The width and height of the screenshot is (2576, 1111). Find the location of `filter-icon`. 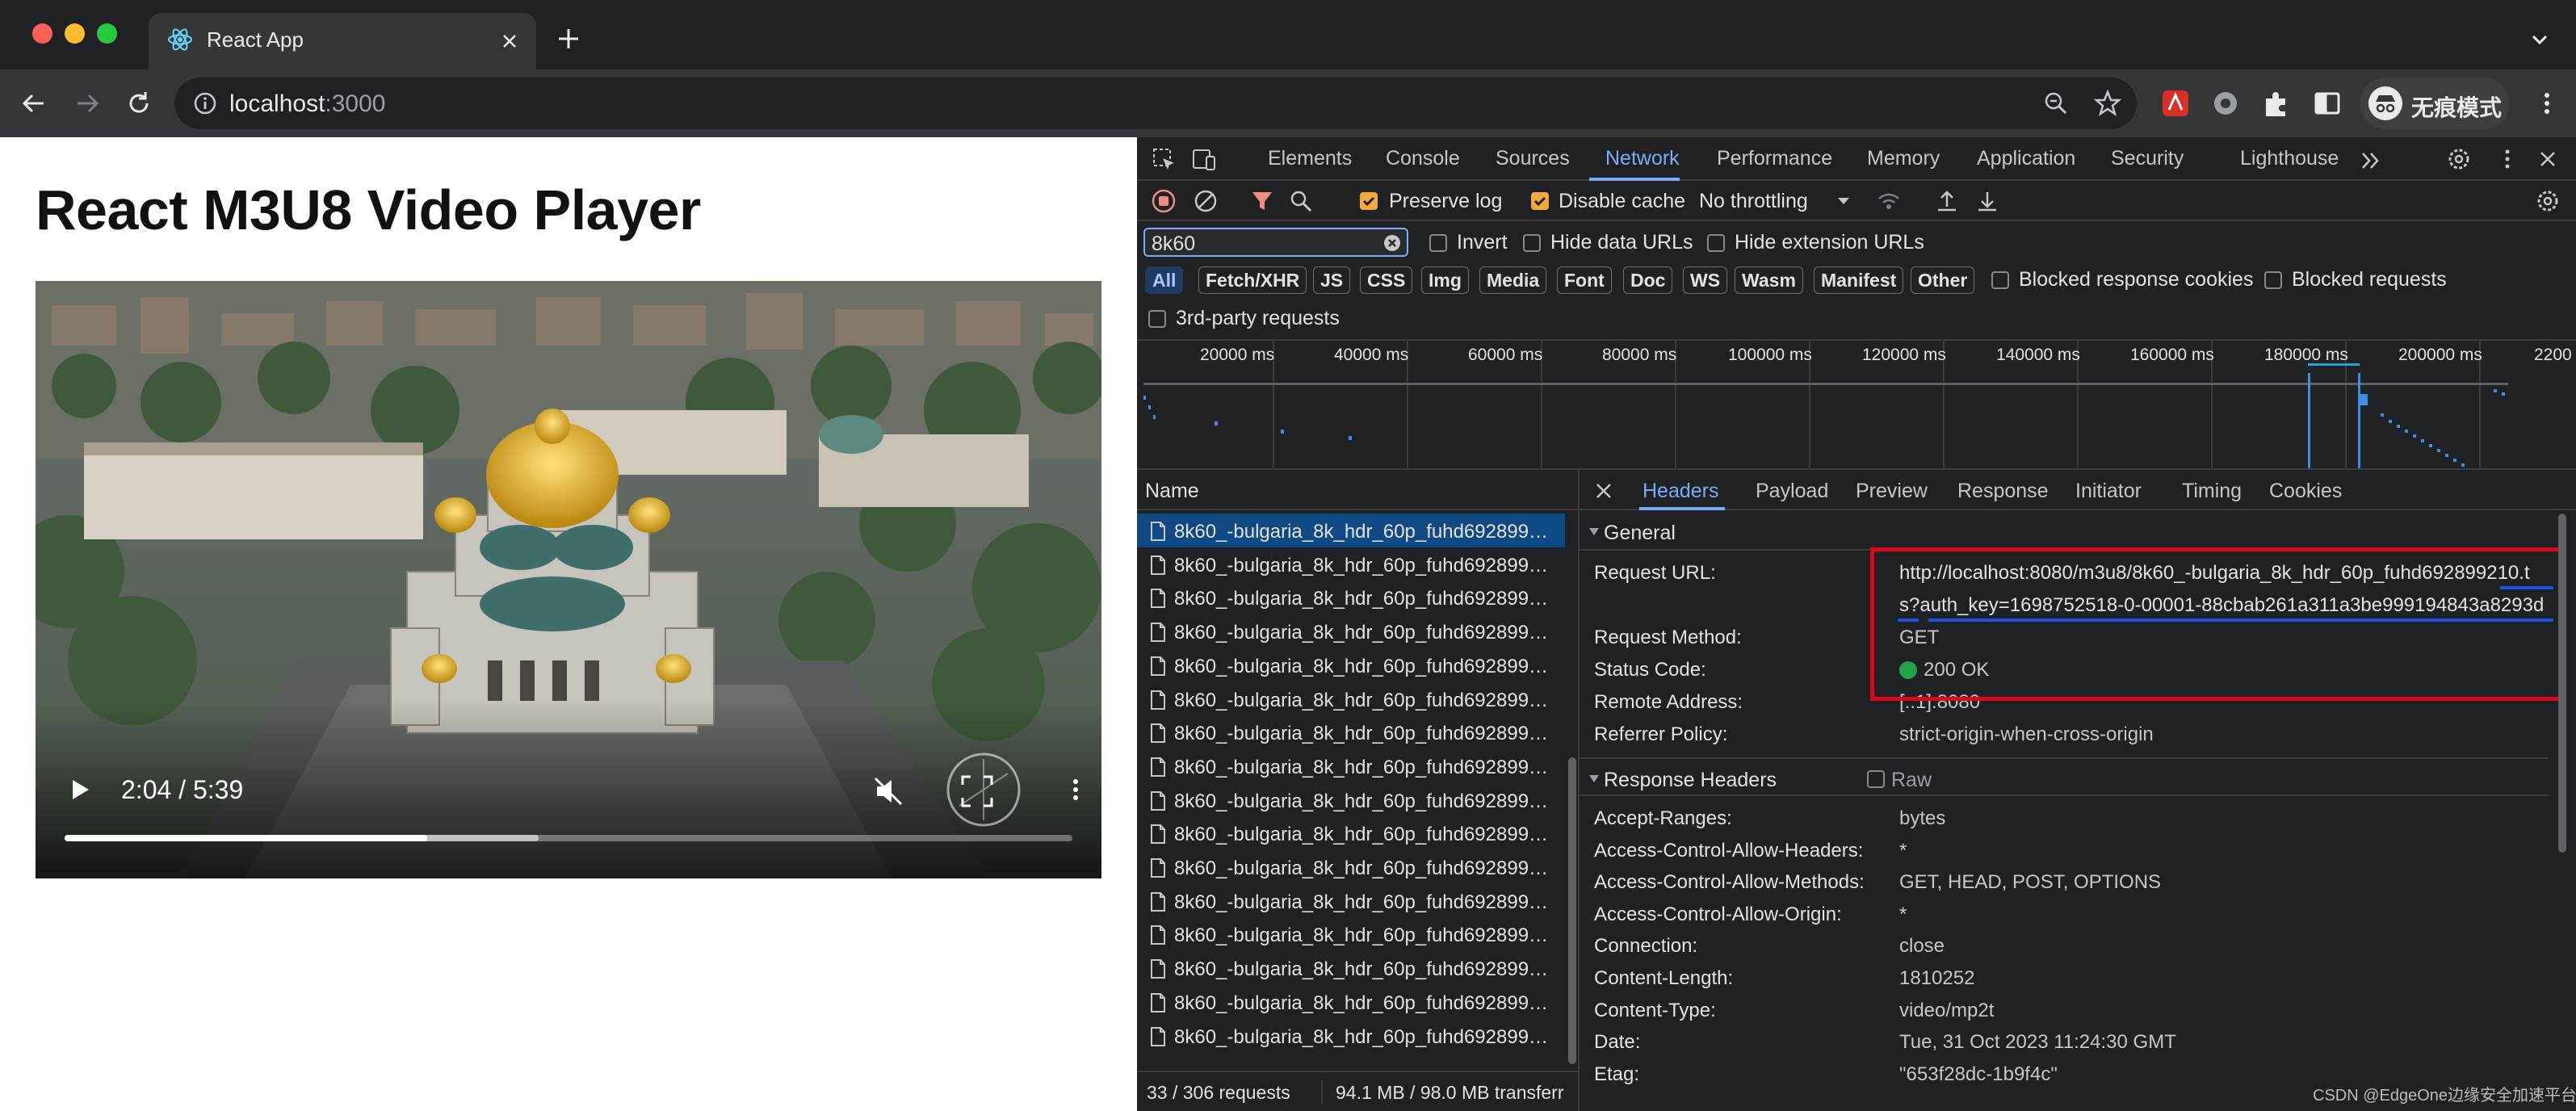

filter-icon is located at coordinates (1262, 201).